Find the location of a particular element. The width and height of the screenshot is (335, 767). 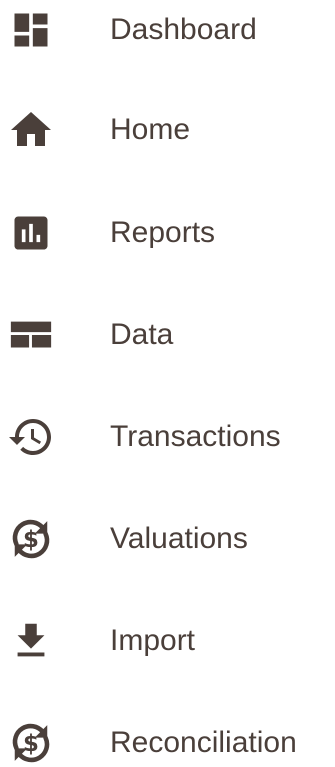

table-icon is located at coordinates (31, 335).